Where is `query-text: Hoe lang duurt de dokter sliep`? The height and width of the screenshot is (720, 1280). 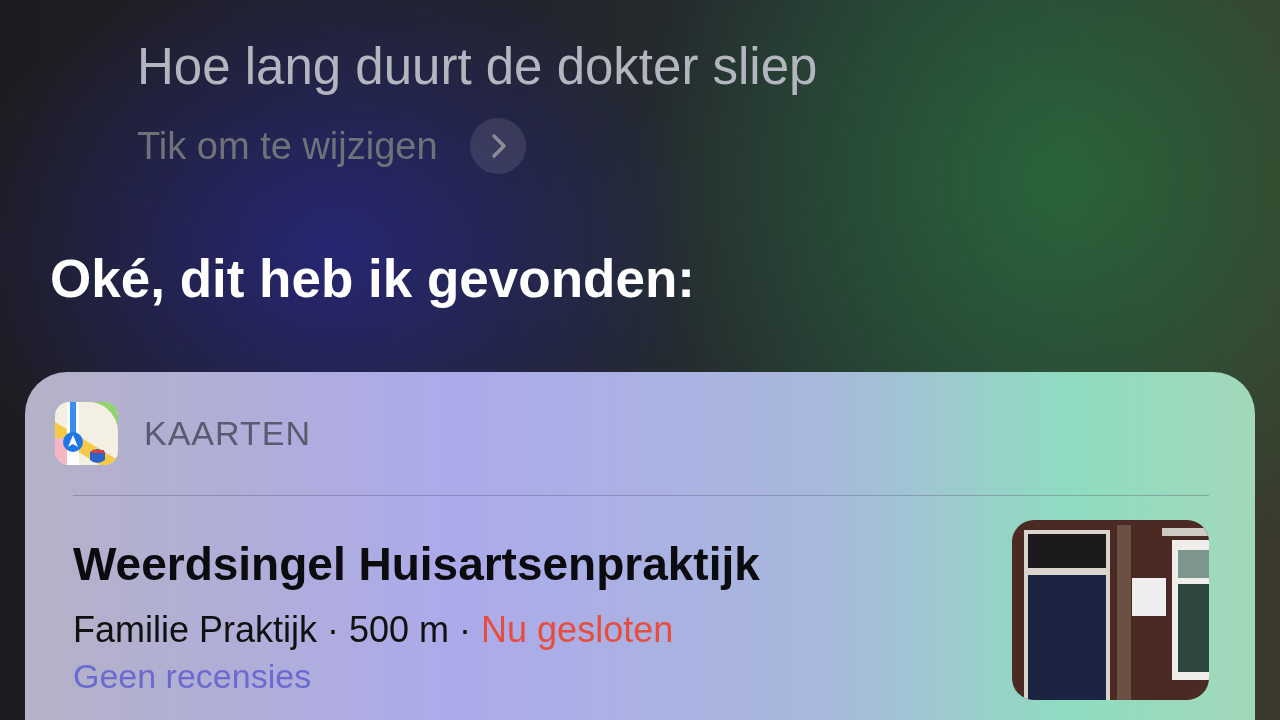 query-text: Hoe lang duurt de dokter sliep is located at coordinates (477, 67).